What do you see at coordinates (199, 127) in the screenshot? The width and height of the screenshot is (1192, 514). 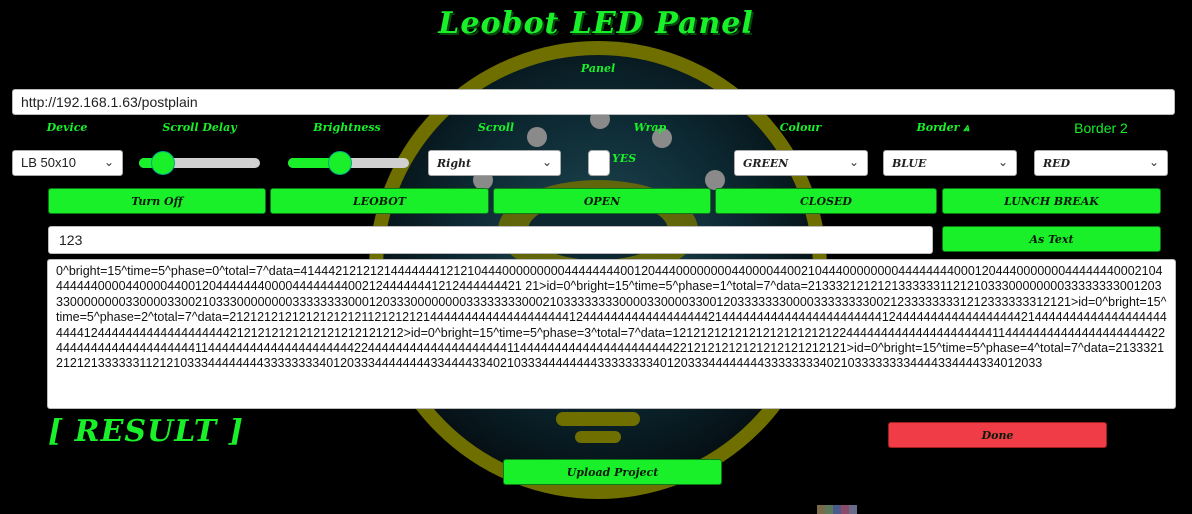 I see `scroll-delay-label: Scroll Delay` at bounding box center [199, 127].